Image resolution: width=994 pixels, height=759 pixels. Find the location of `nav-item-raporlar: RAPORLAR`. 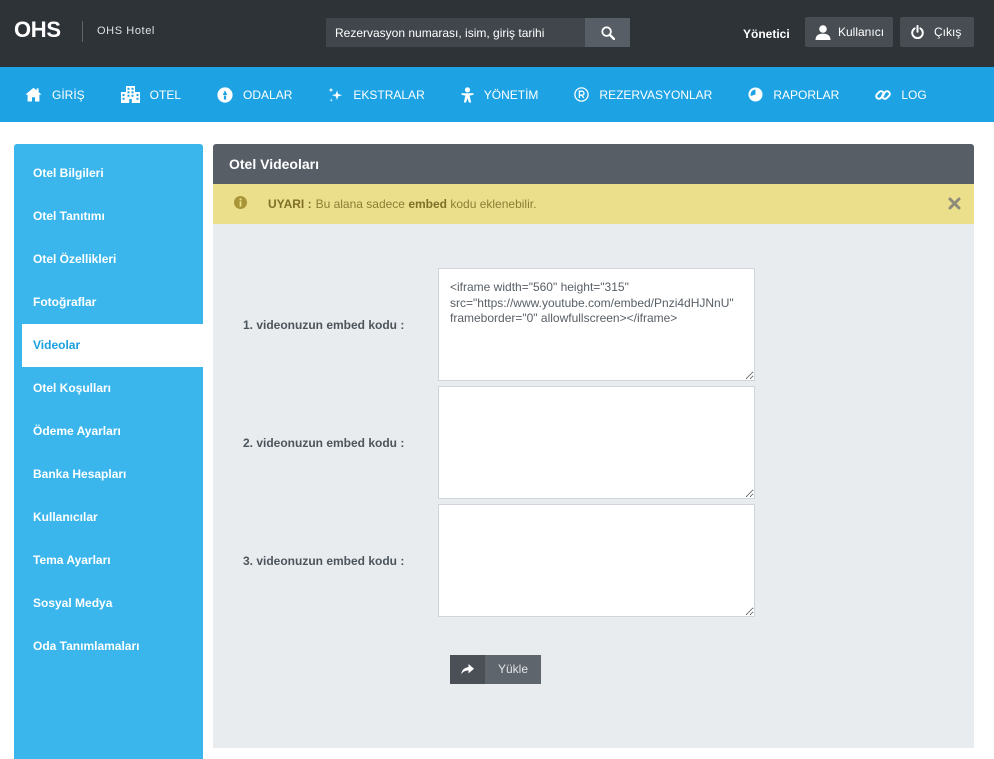

nav-item-raporlar: RAPORLAR is located at coordinates (793, 94).